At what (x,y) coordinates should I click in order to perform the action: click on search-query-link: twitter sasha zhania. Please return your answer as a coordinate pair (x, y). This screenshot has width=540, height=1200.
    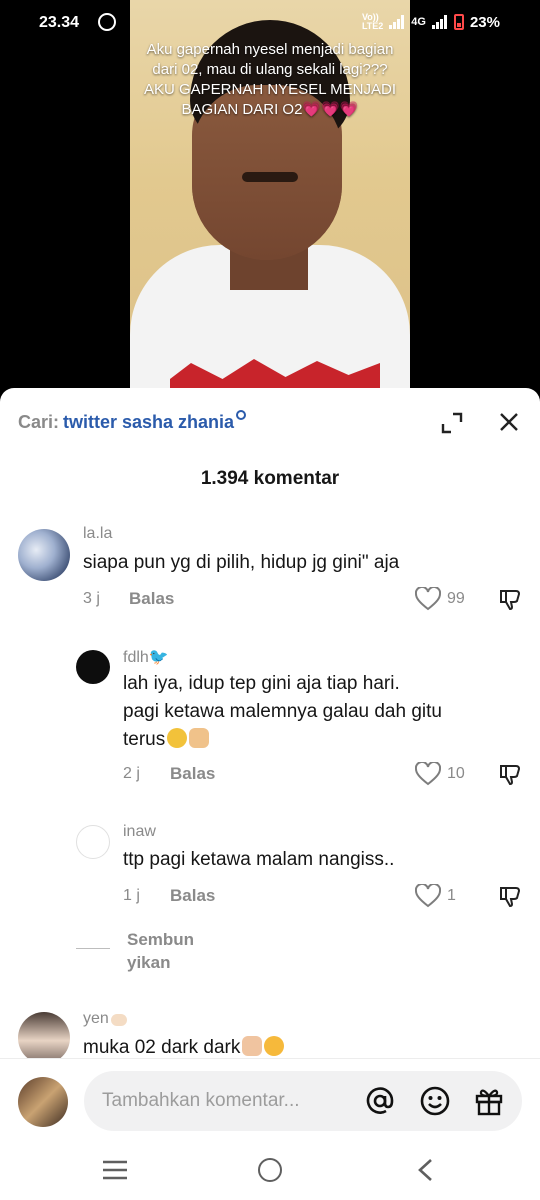
    Looking at the image, I should click on (148, 422).